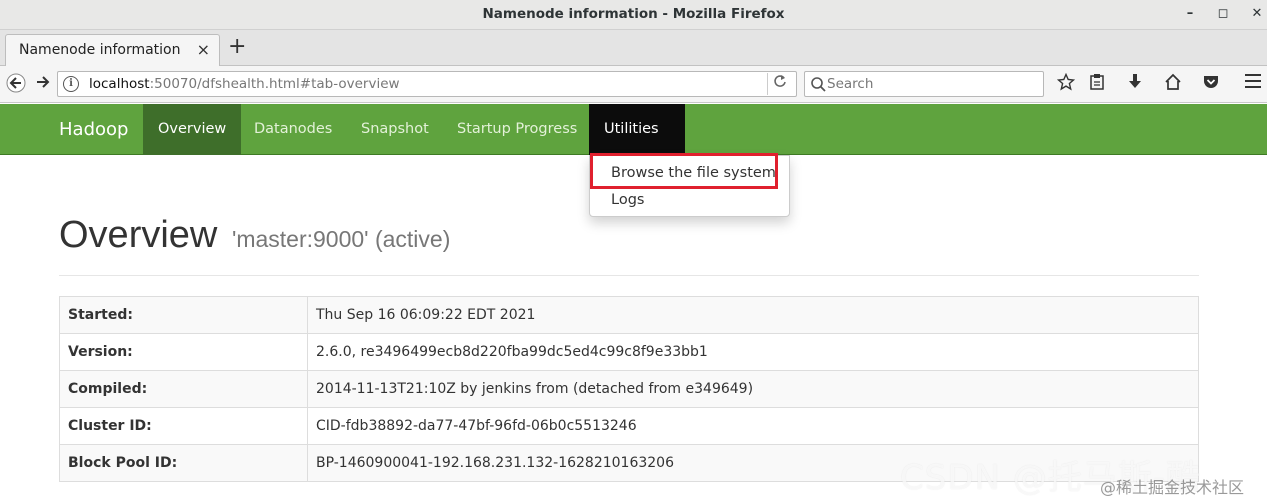  Describe the element at coordinates (627, 200) in the screenshot. I see `menu-item-logs: Logs` at that location.